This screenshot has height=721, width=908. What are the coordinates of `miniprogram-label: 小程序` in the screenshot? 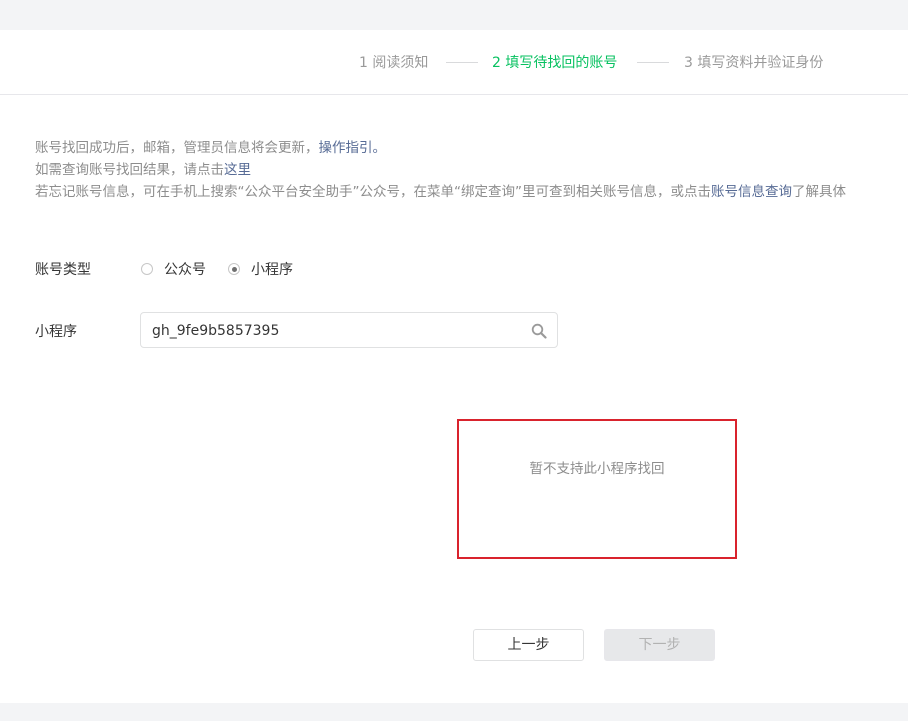 It's located at (56, 332).